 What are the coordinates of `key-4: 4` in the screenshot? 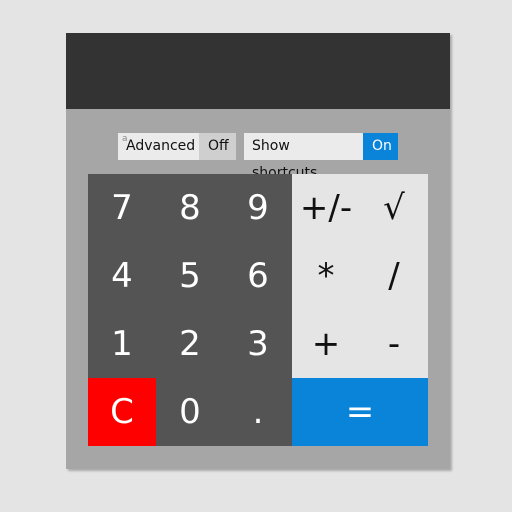 It's located at (122, 276).